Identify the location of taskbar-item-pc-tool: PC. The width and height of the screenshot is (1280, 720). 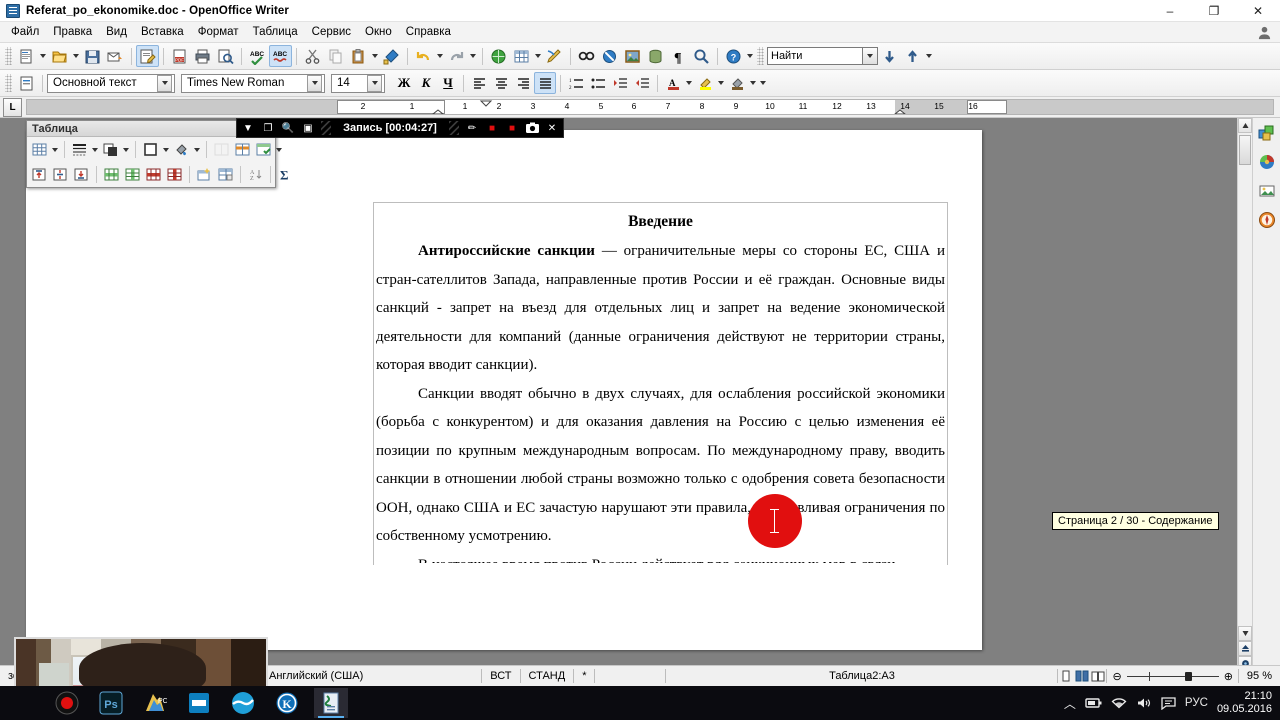
(155, 703).